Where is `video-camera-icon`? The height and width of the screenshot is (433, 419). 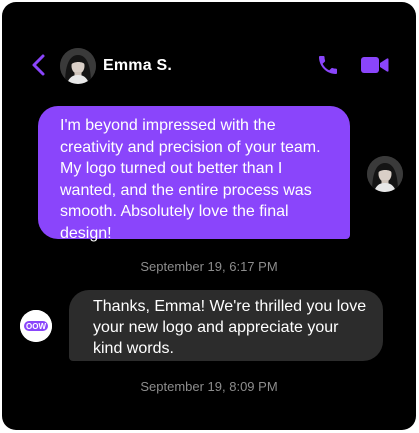 video-camera-icon is located at coordinates (374, 65).